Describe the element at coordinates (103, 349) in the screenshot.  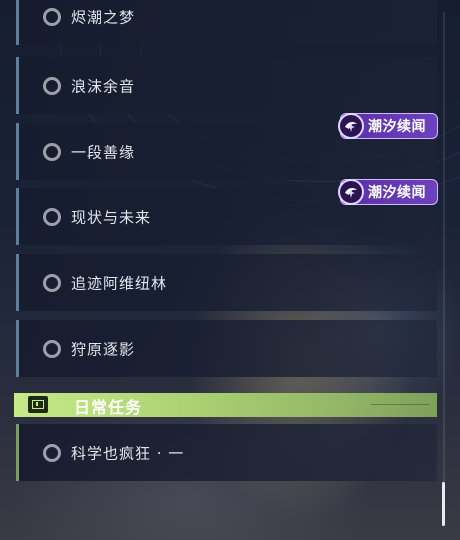
I see `quest-label: 狩原逐影` at that location.